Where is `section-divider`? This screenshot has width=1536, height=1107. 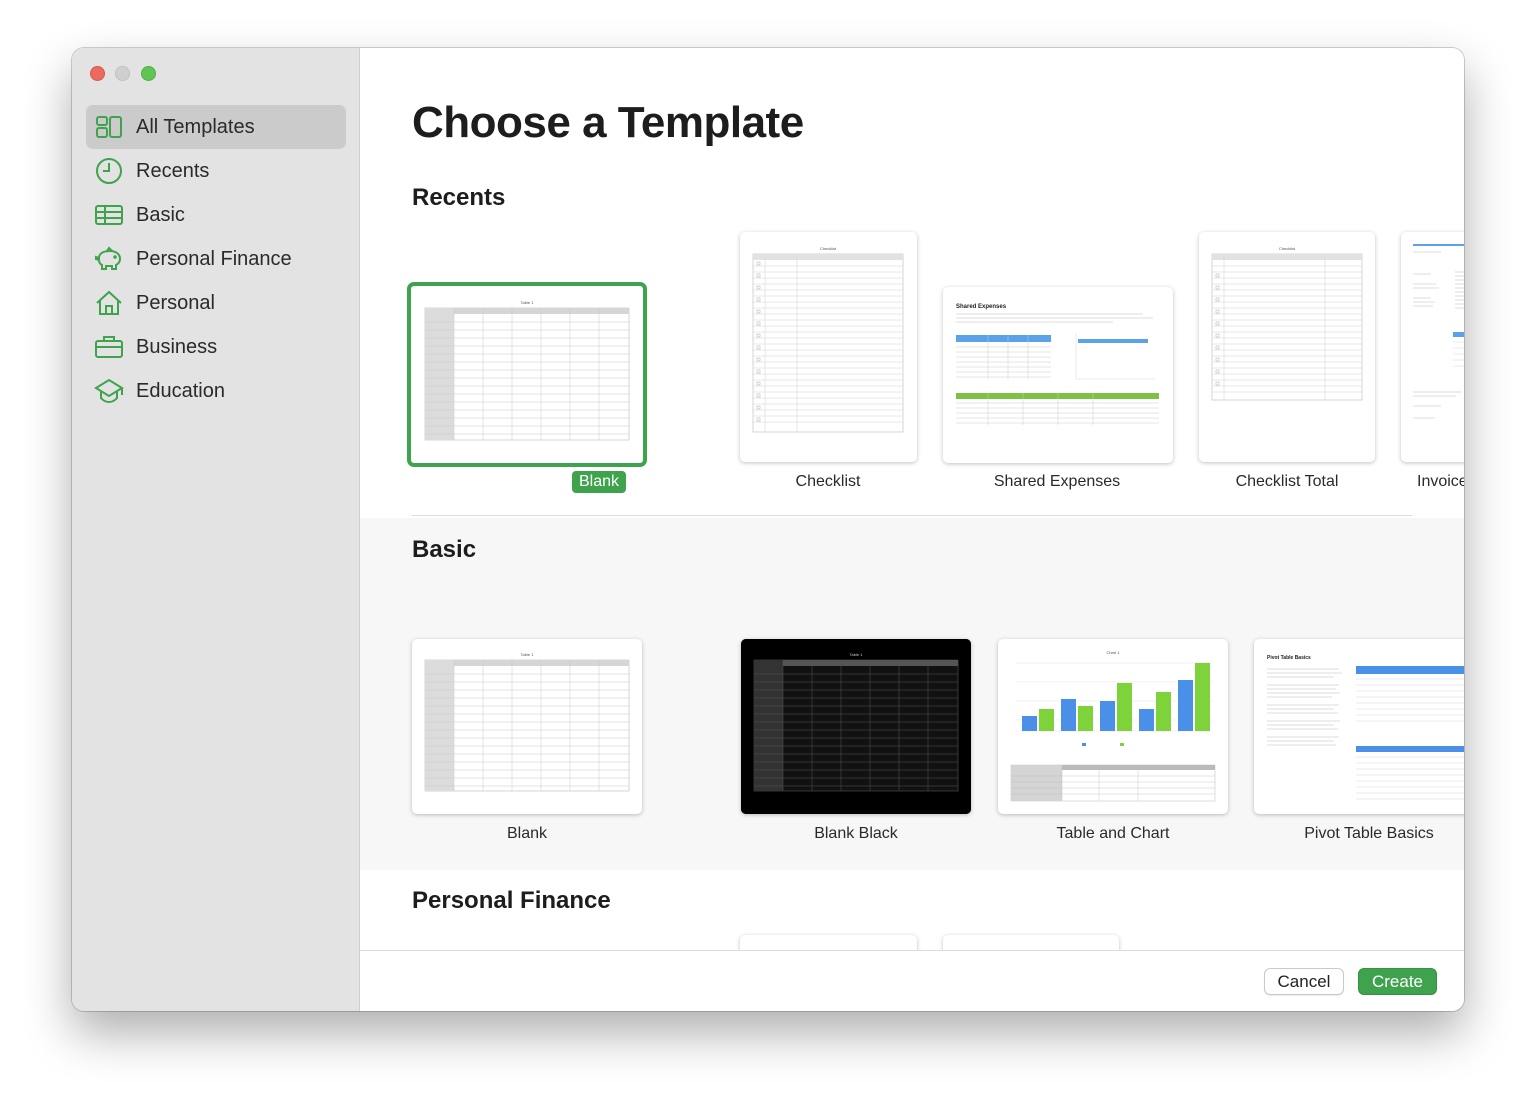
section-divider is located at coordinates (912, 515).